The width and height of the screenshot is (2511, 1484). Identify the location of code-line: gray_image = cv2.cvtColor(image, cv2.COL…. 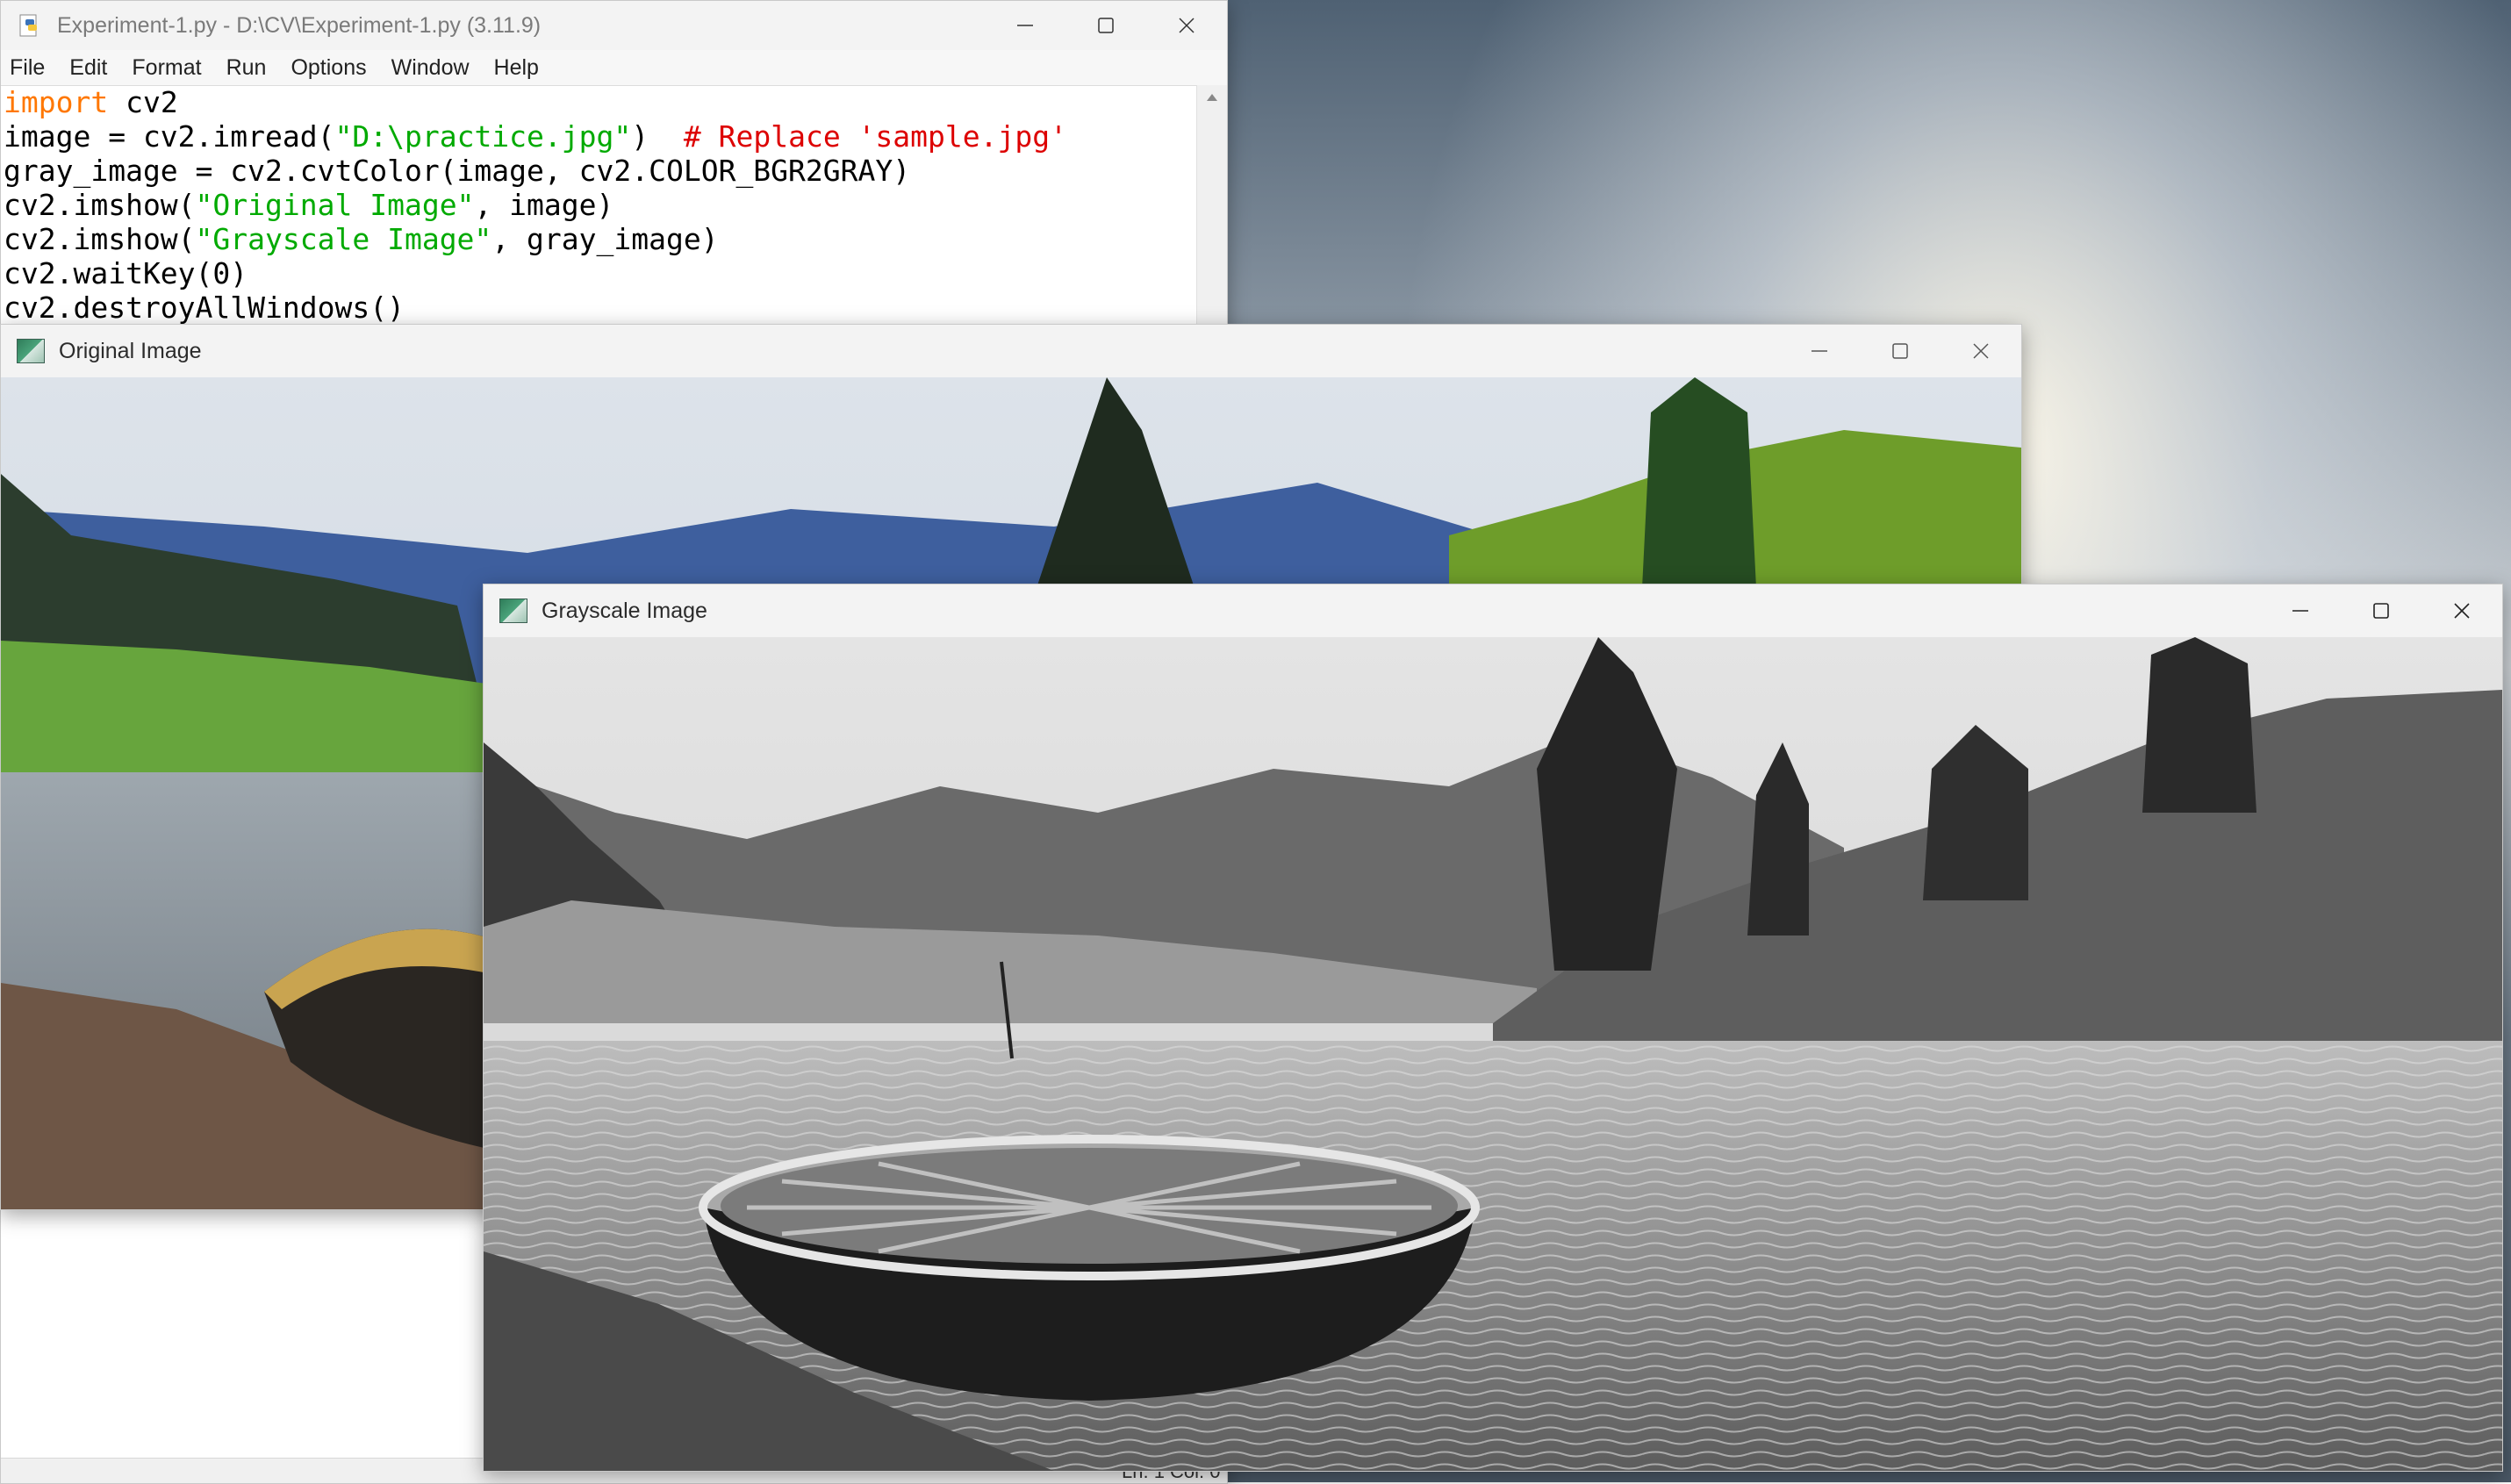
(599, 171).